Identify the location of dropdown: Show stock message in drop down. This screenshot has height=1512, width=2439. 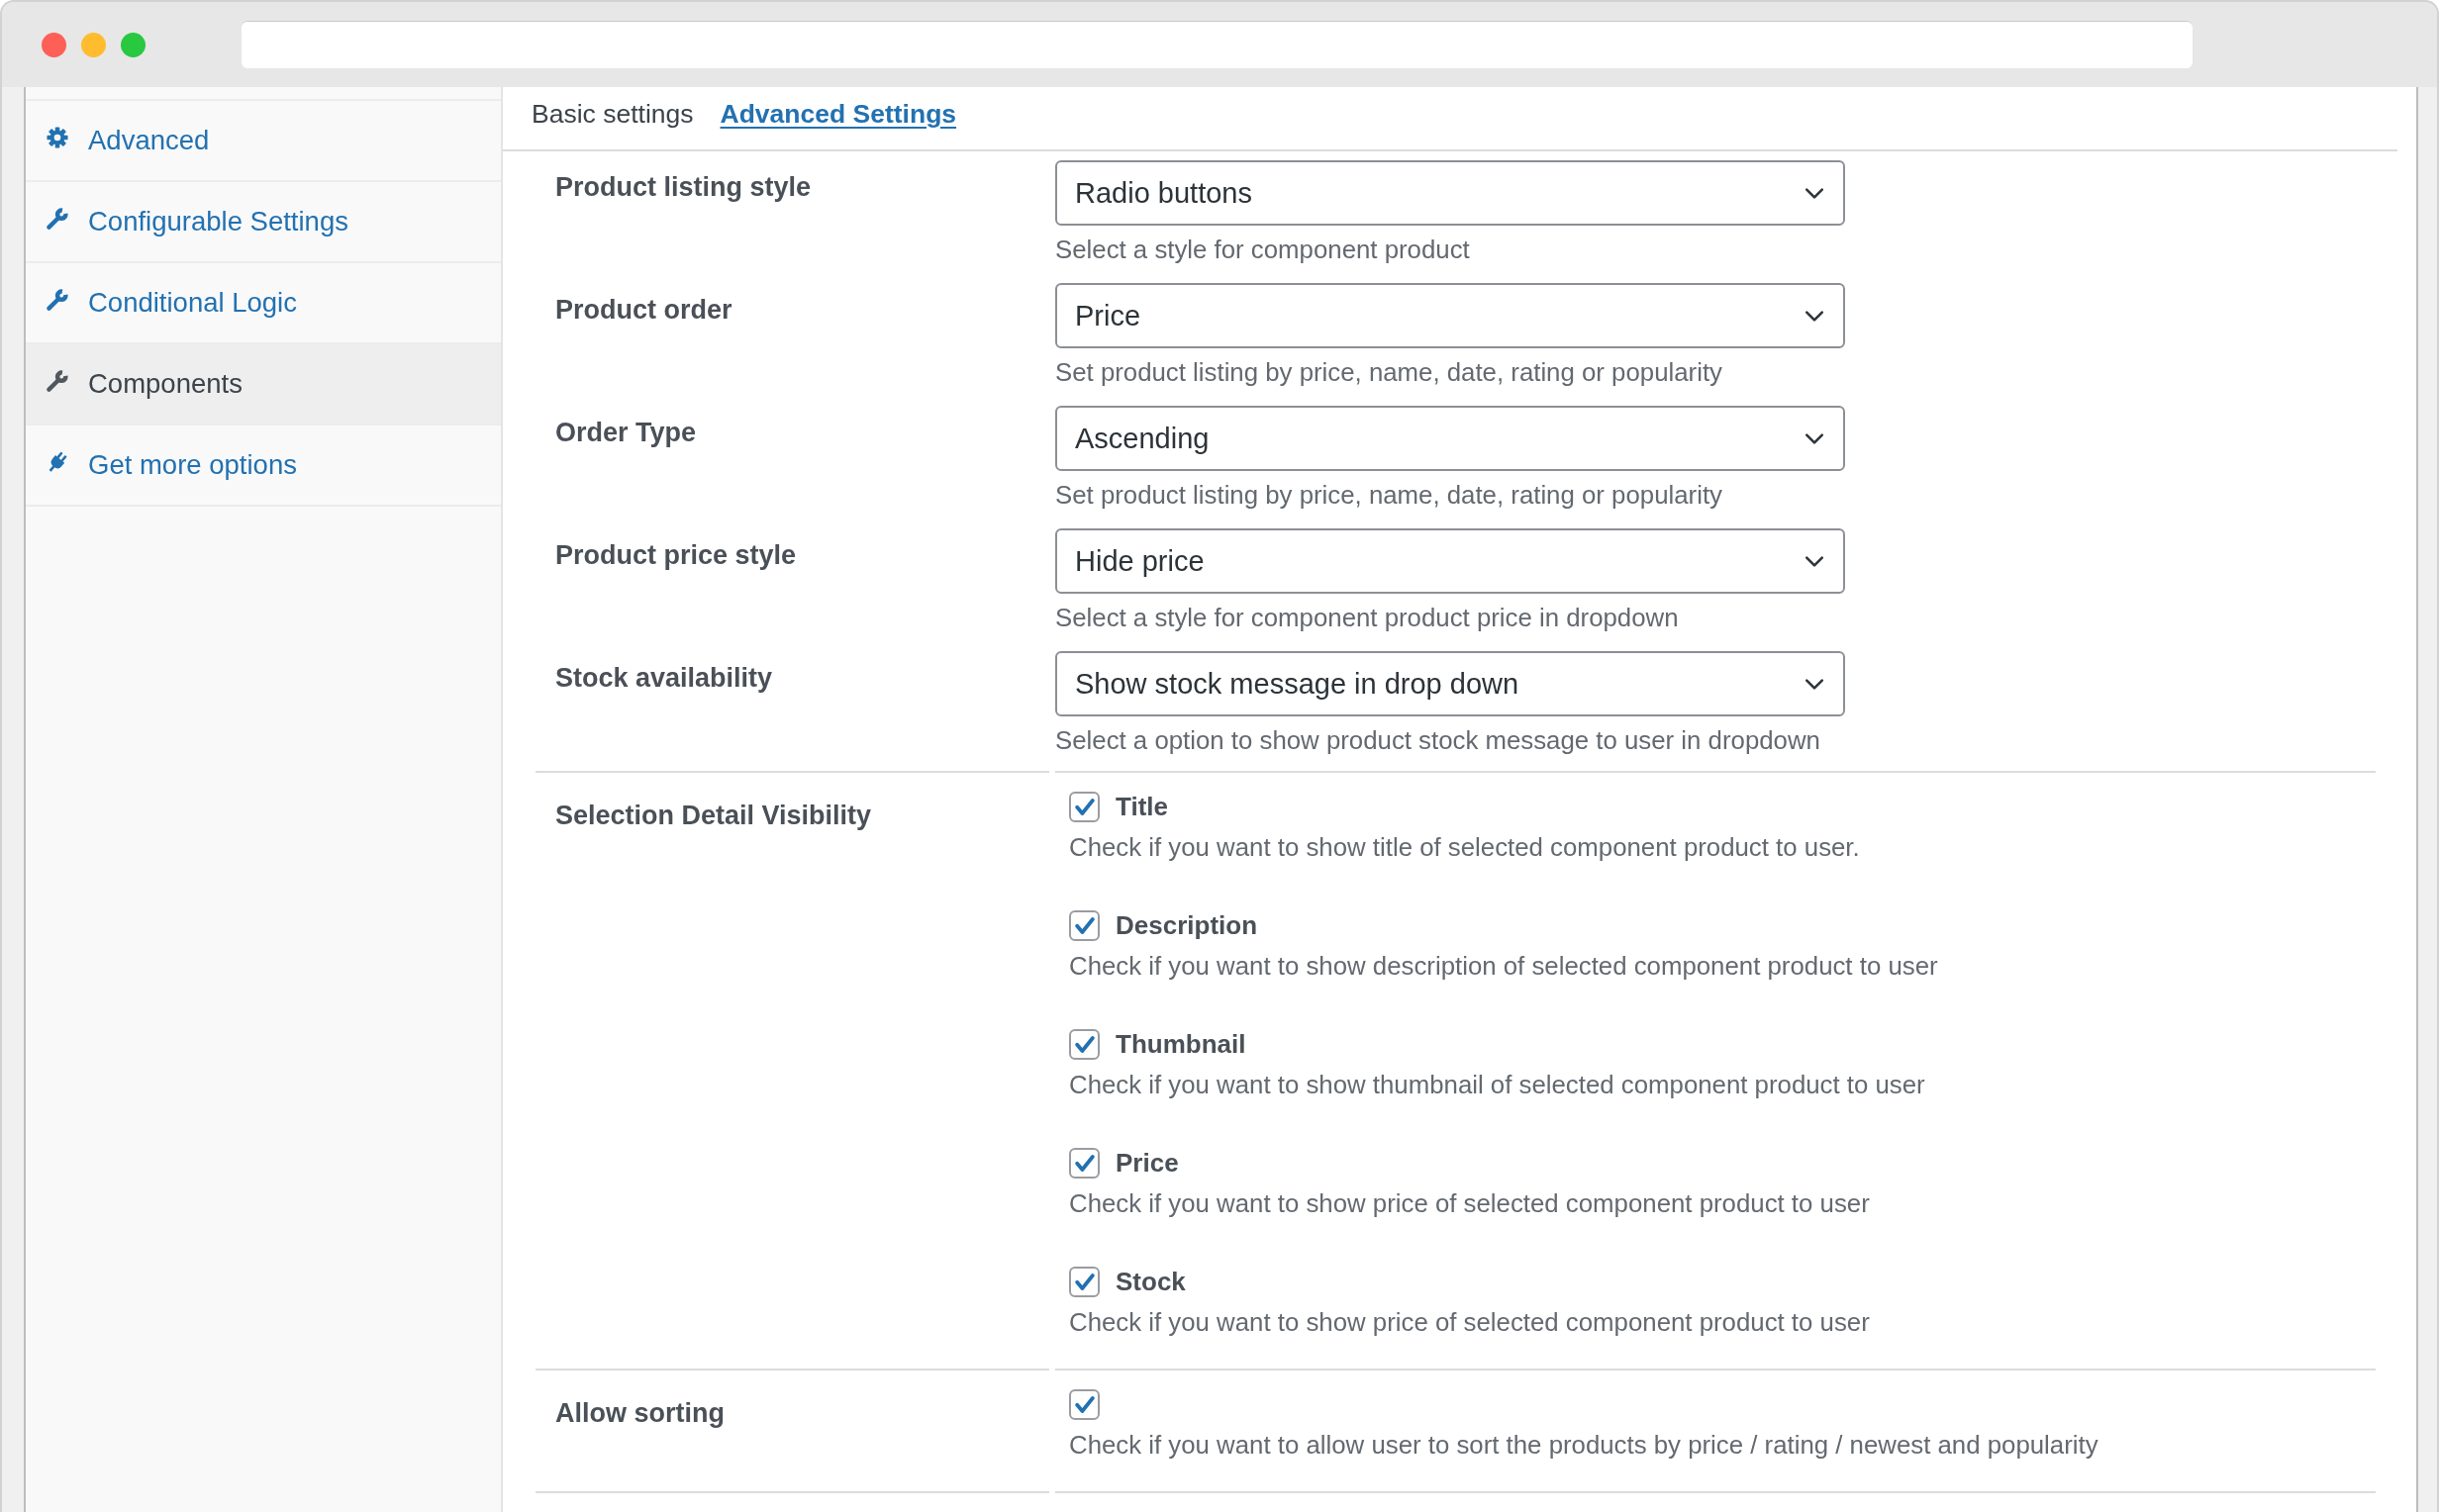
(1450, 683).